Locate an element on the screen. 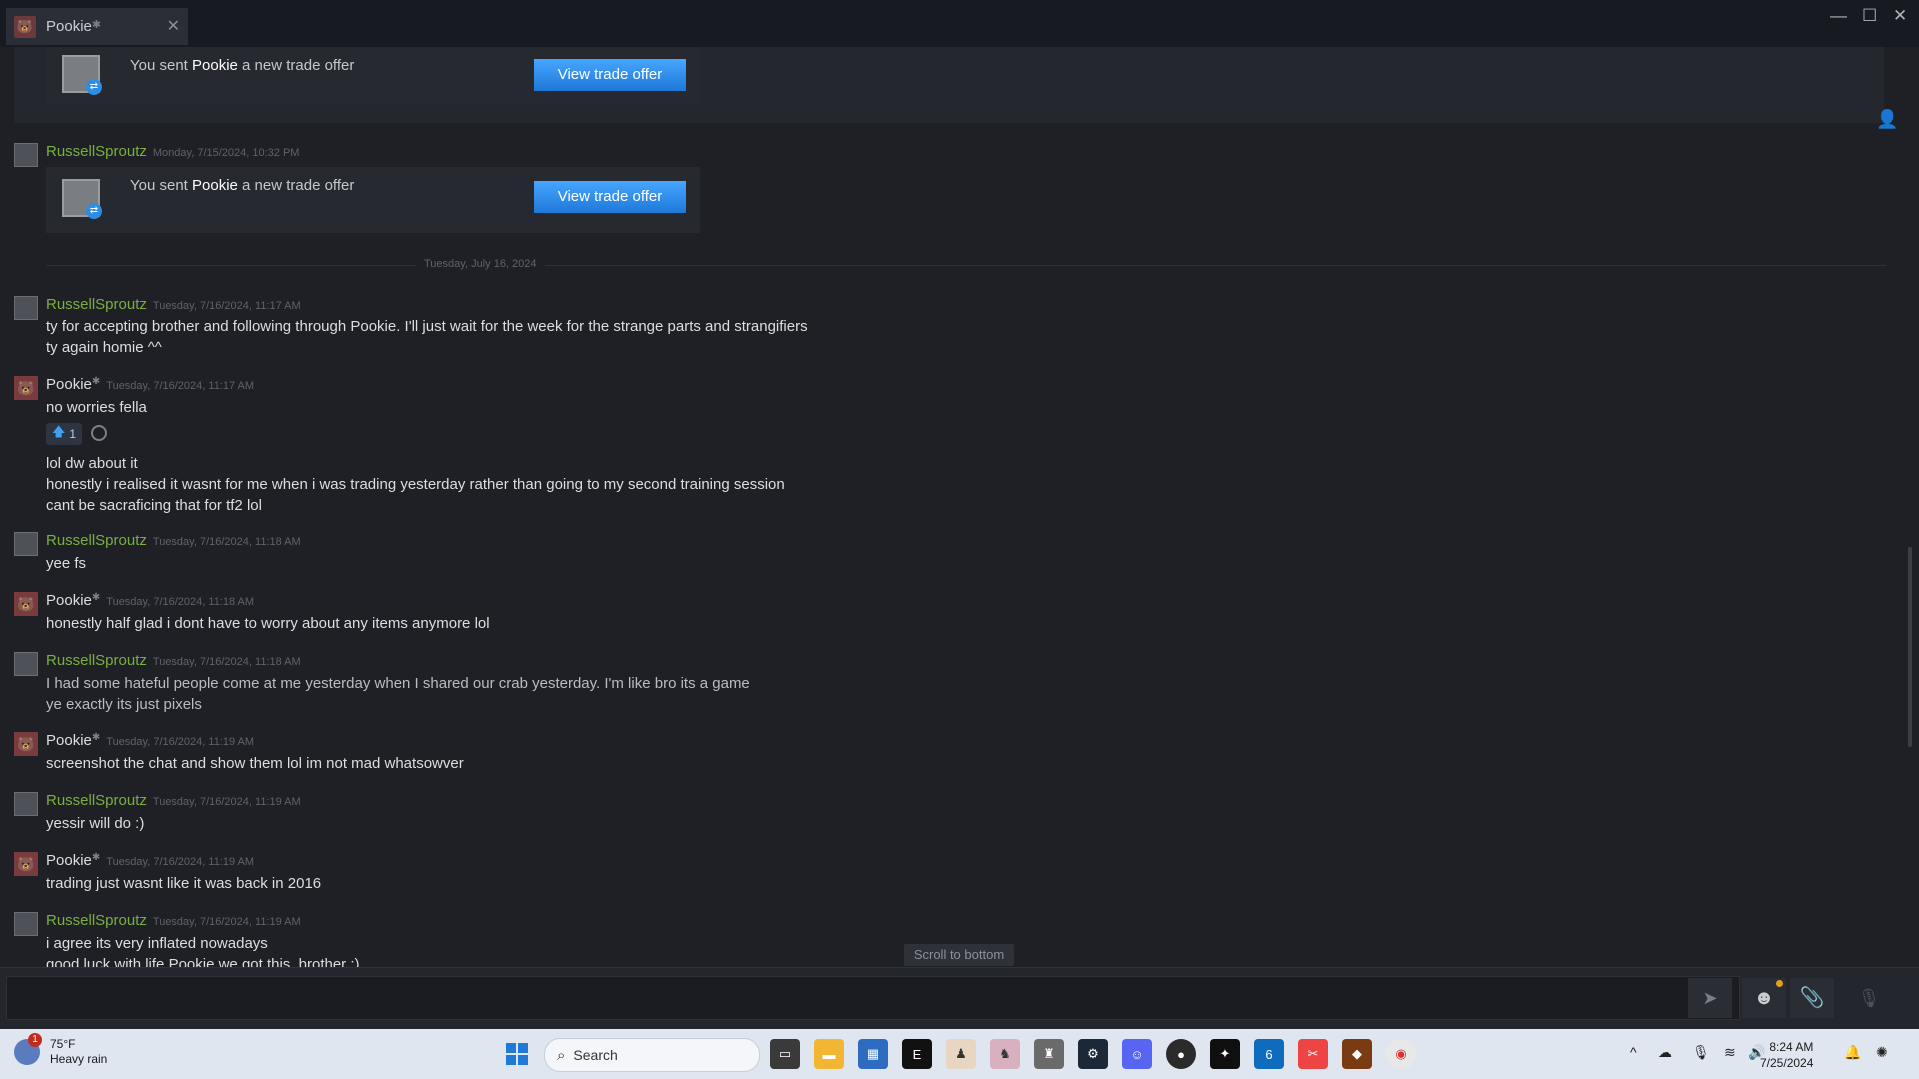 The height and width of the screenshot is (1079, 1919). steam-icon: ⚙ is located at coordinates (1093, 1054).